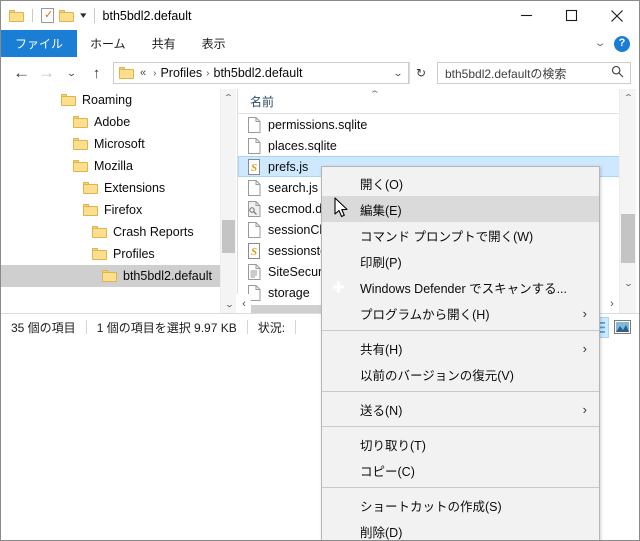 The width and height of the screenshot is (640, 541). What do you see at coordinates (288, 166) in the screenshot?
I see `file-name: prefs.js` at bounding box center [288, 166].